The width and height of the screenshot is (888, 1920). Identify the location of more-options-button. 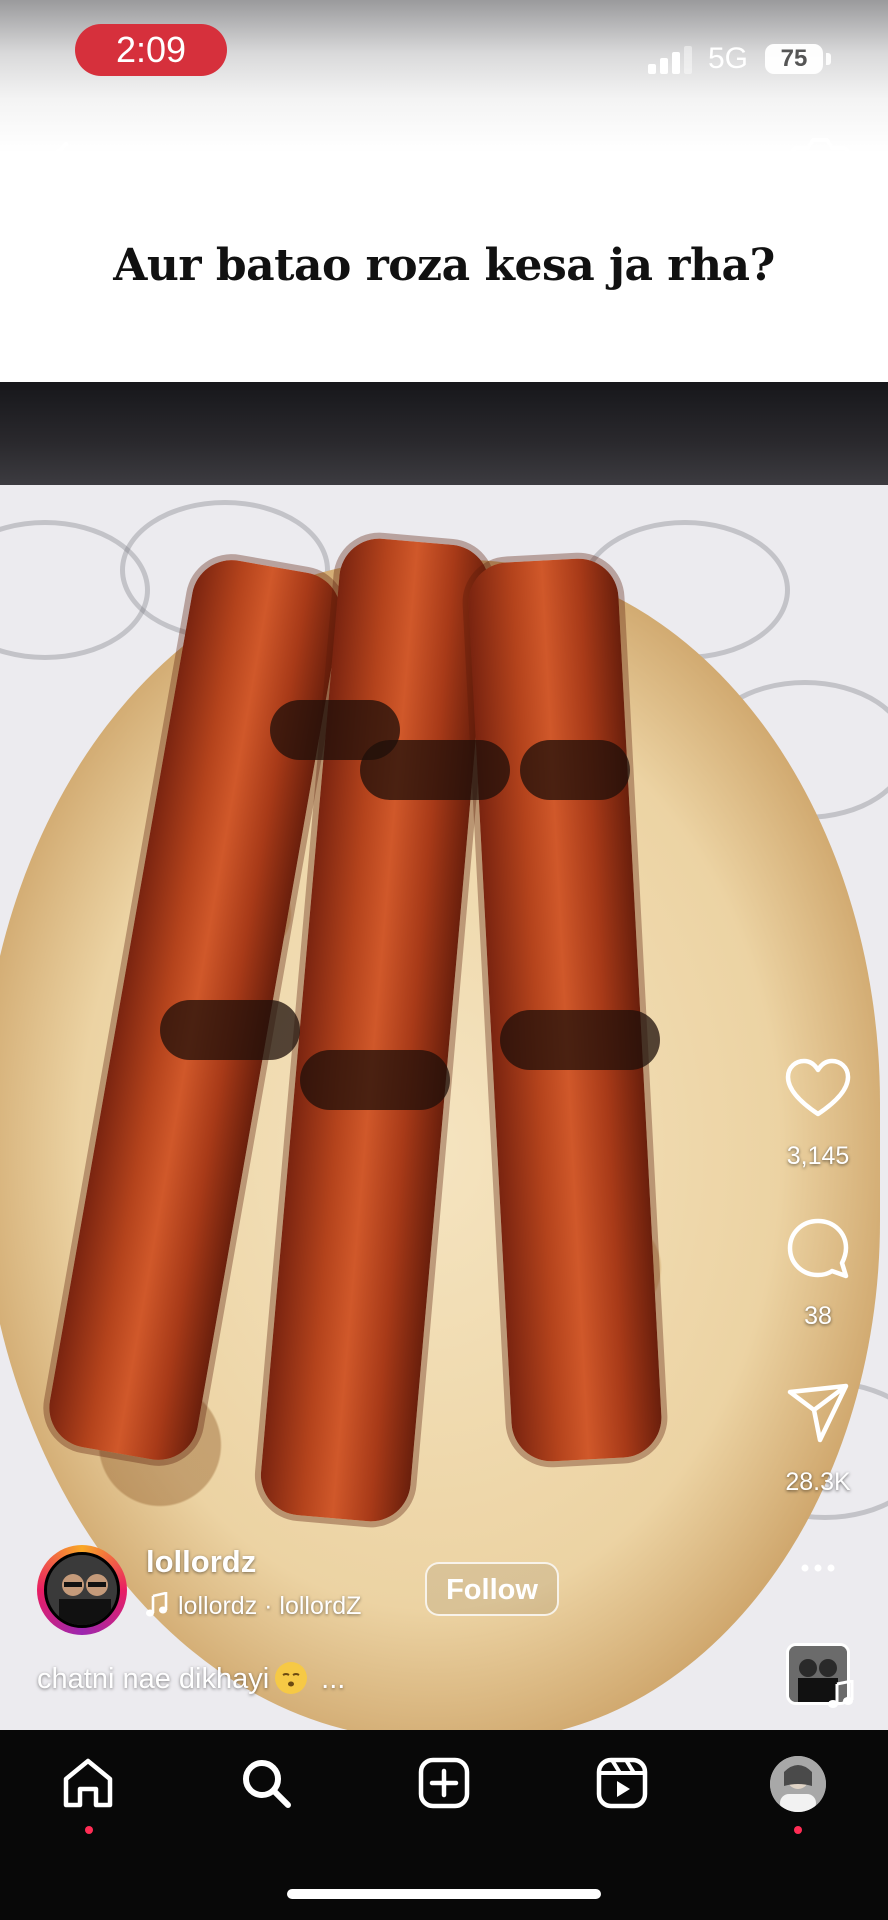
(818, 1568).